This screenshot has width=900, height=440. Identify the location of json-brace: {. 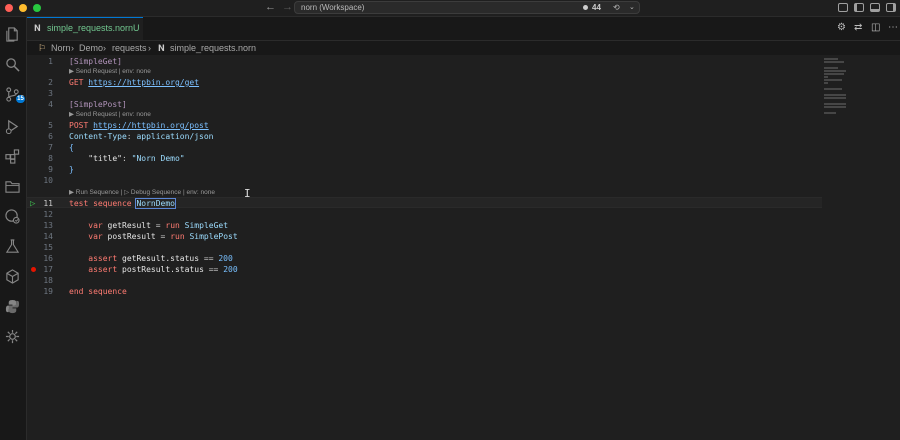
(71, 147).